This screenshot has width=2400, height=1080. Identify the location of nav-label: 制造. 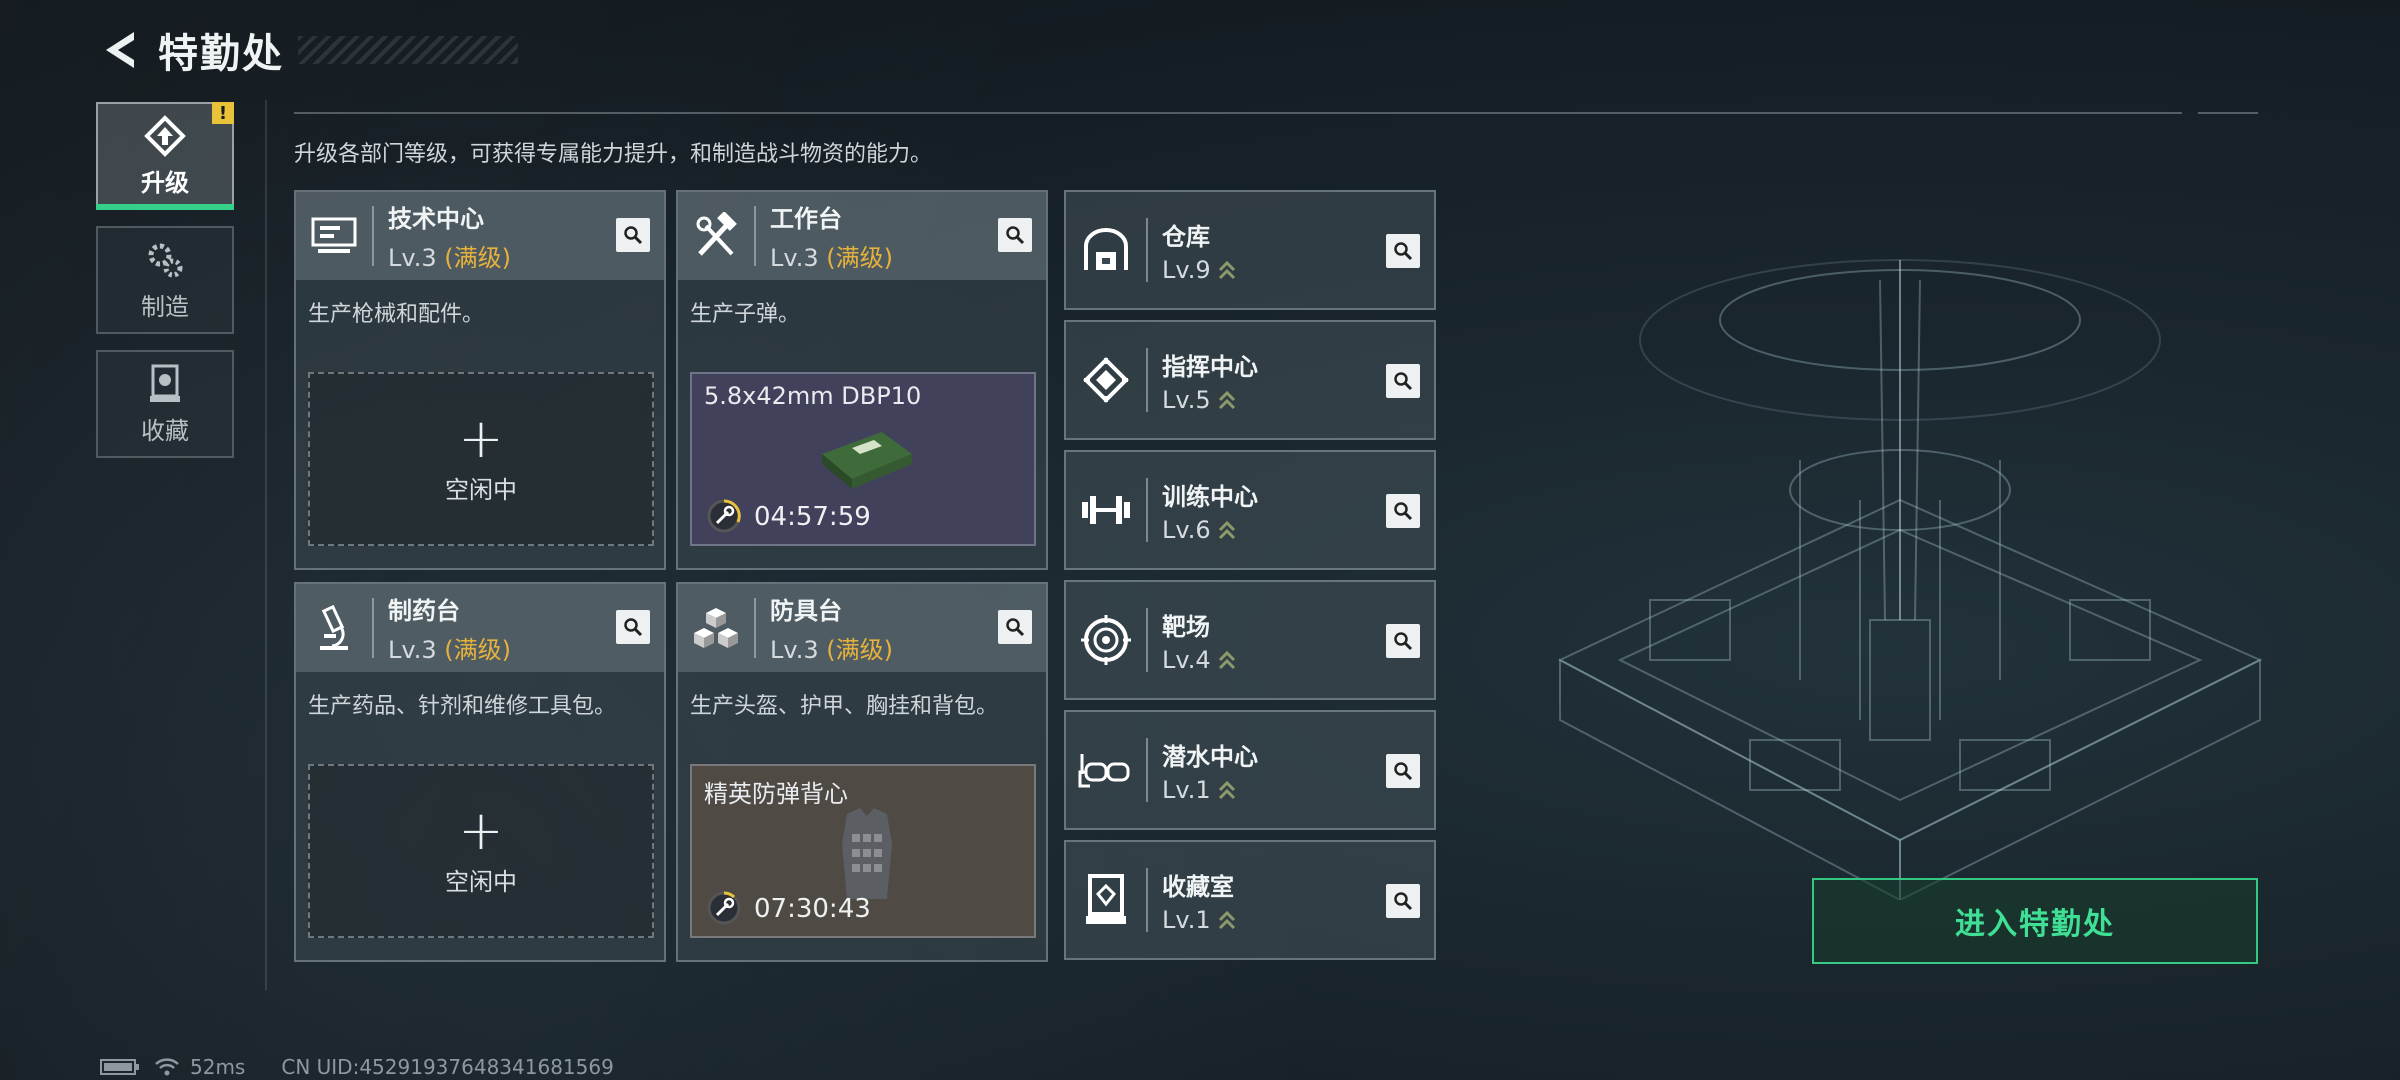
(165, 306).